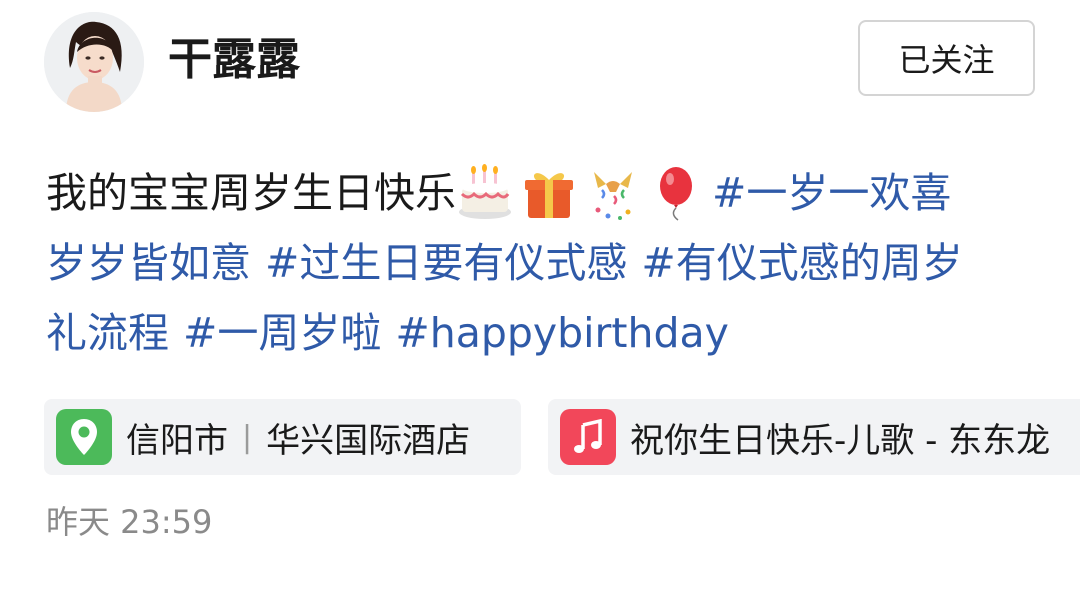 Image resolution: width=1080 pixels, height=590 pixels. What do you see at coordinates (831, 193) in the screenshot?
I see `hashtag-link: #一岁一欢喜` at bounding box center [831, 193].